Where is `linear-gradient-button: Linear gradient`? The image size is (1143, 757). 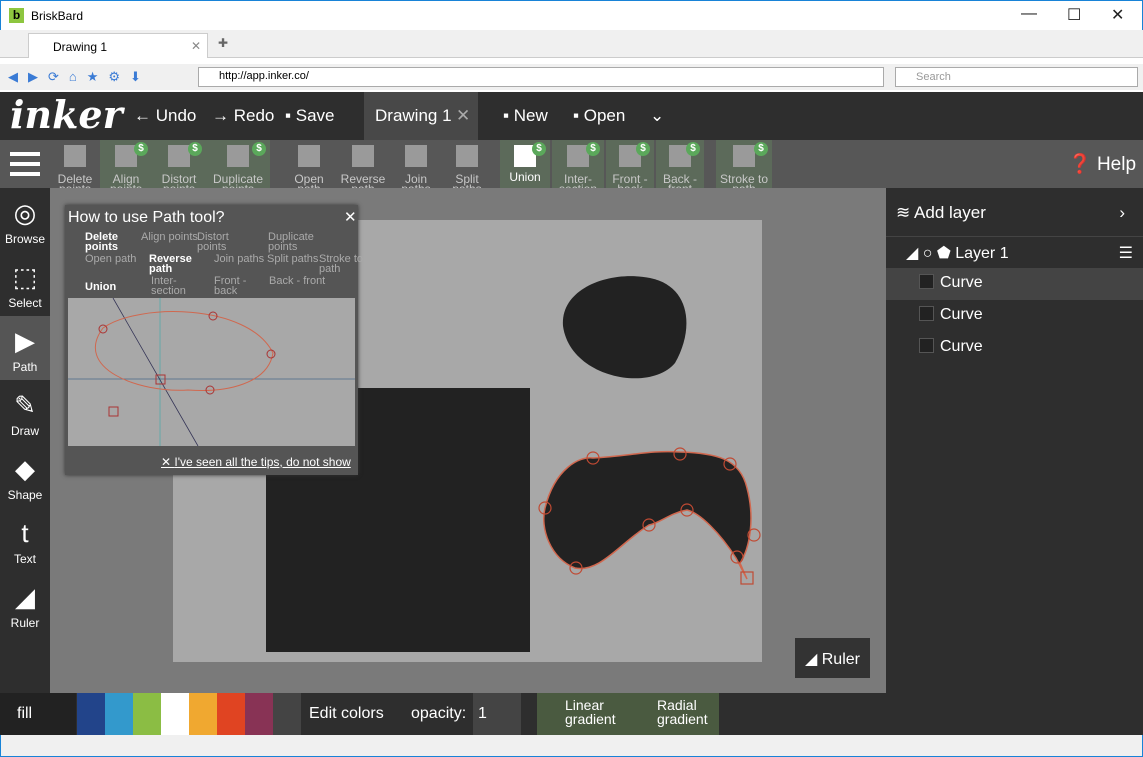 linear-gradient-button: Linear gradient is located at coordinates (585, 712).